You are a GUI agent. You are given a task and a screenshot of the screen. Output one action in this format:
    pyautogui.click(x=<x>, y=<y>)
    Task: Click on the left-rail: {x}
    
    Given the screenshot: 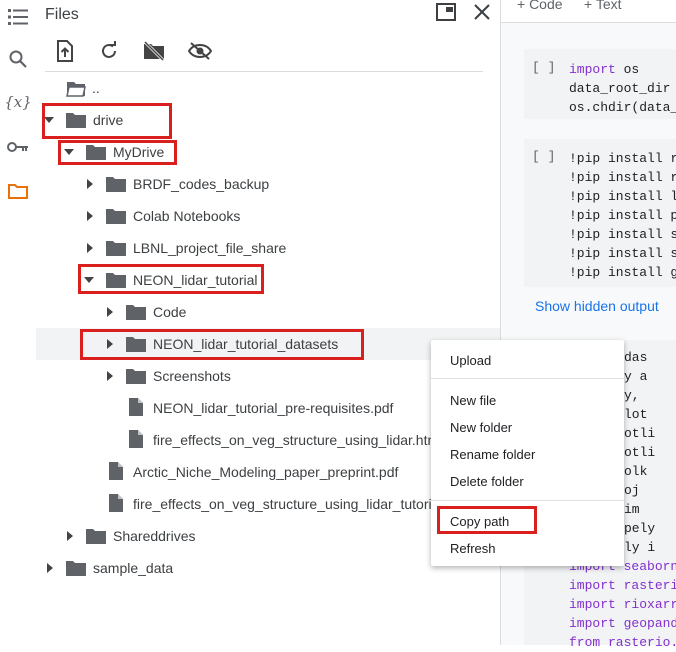 What is the action you would take?
    pyautogui.click(x=18, y=322)
    